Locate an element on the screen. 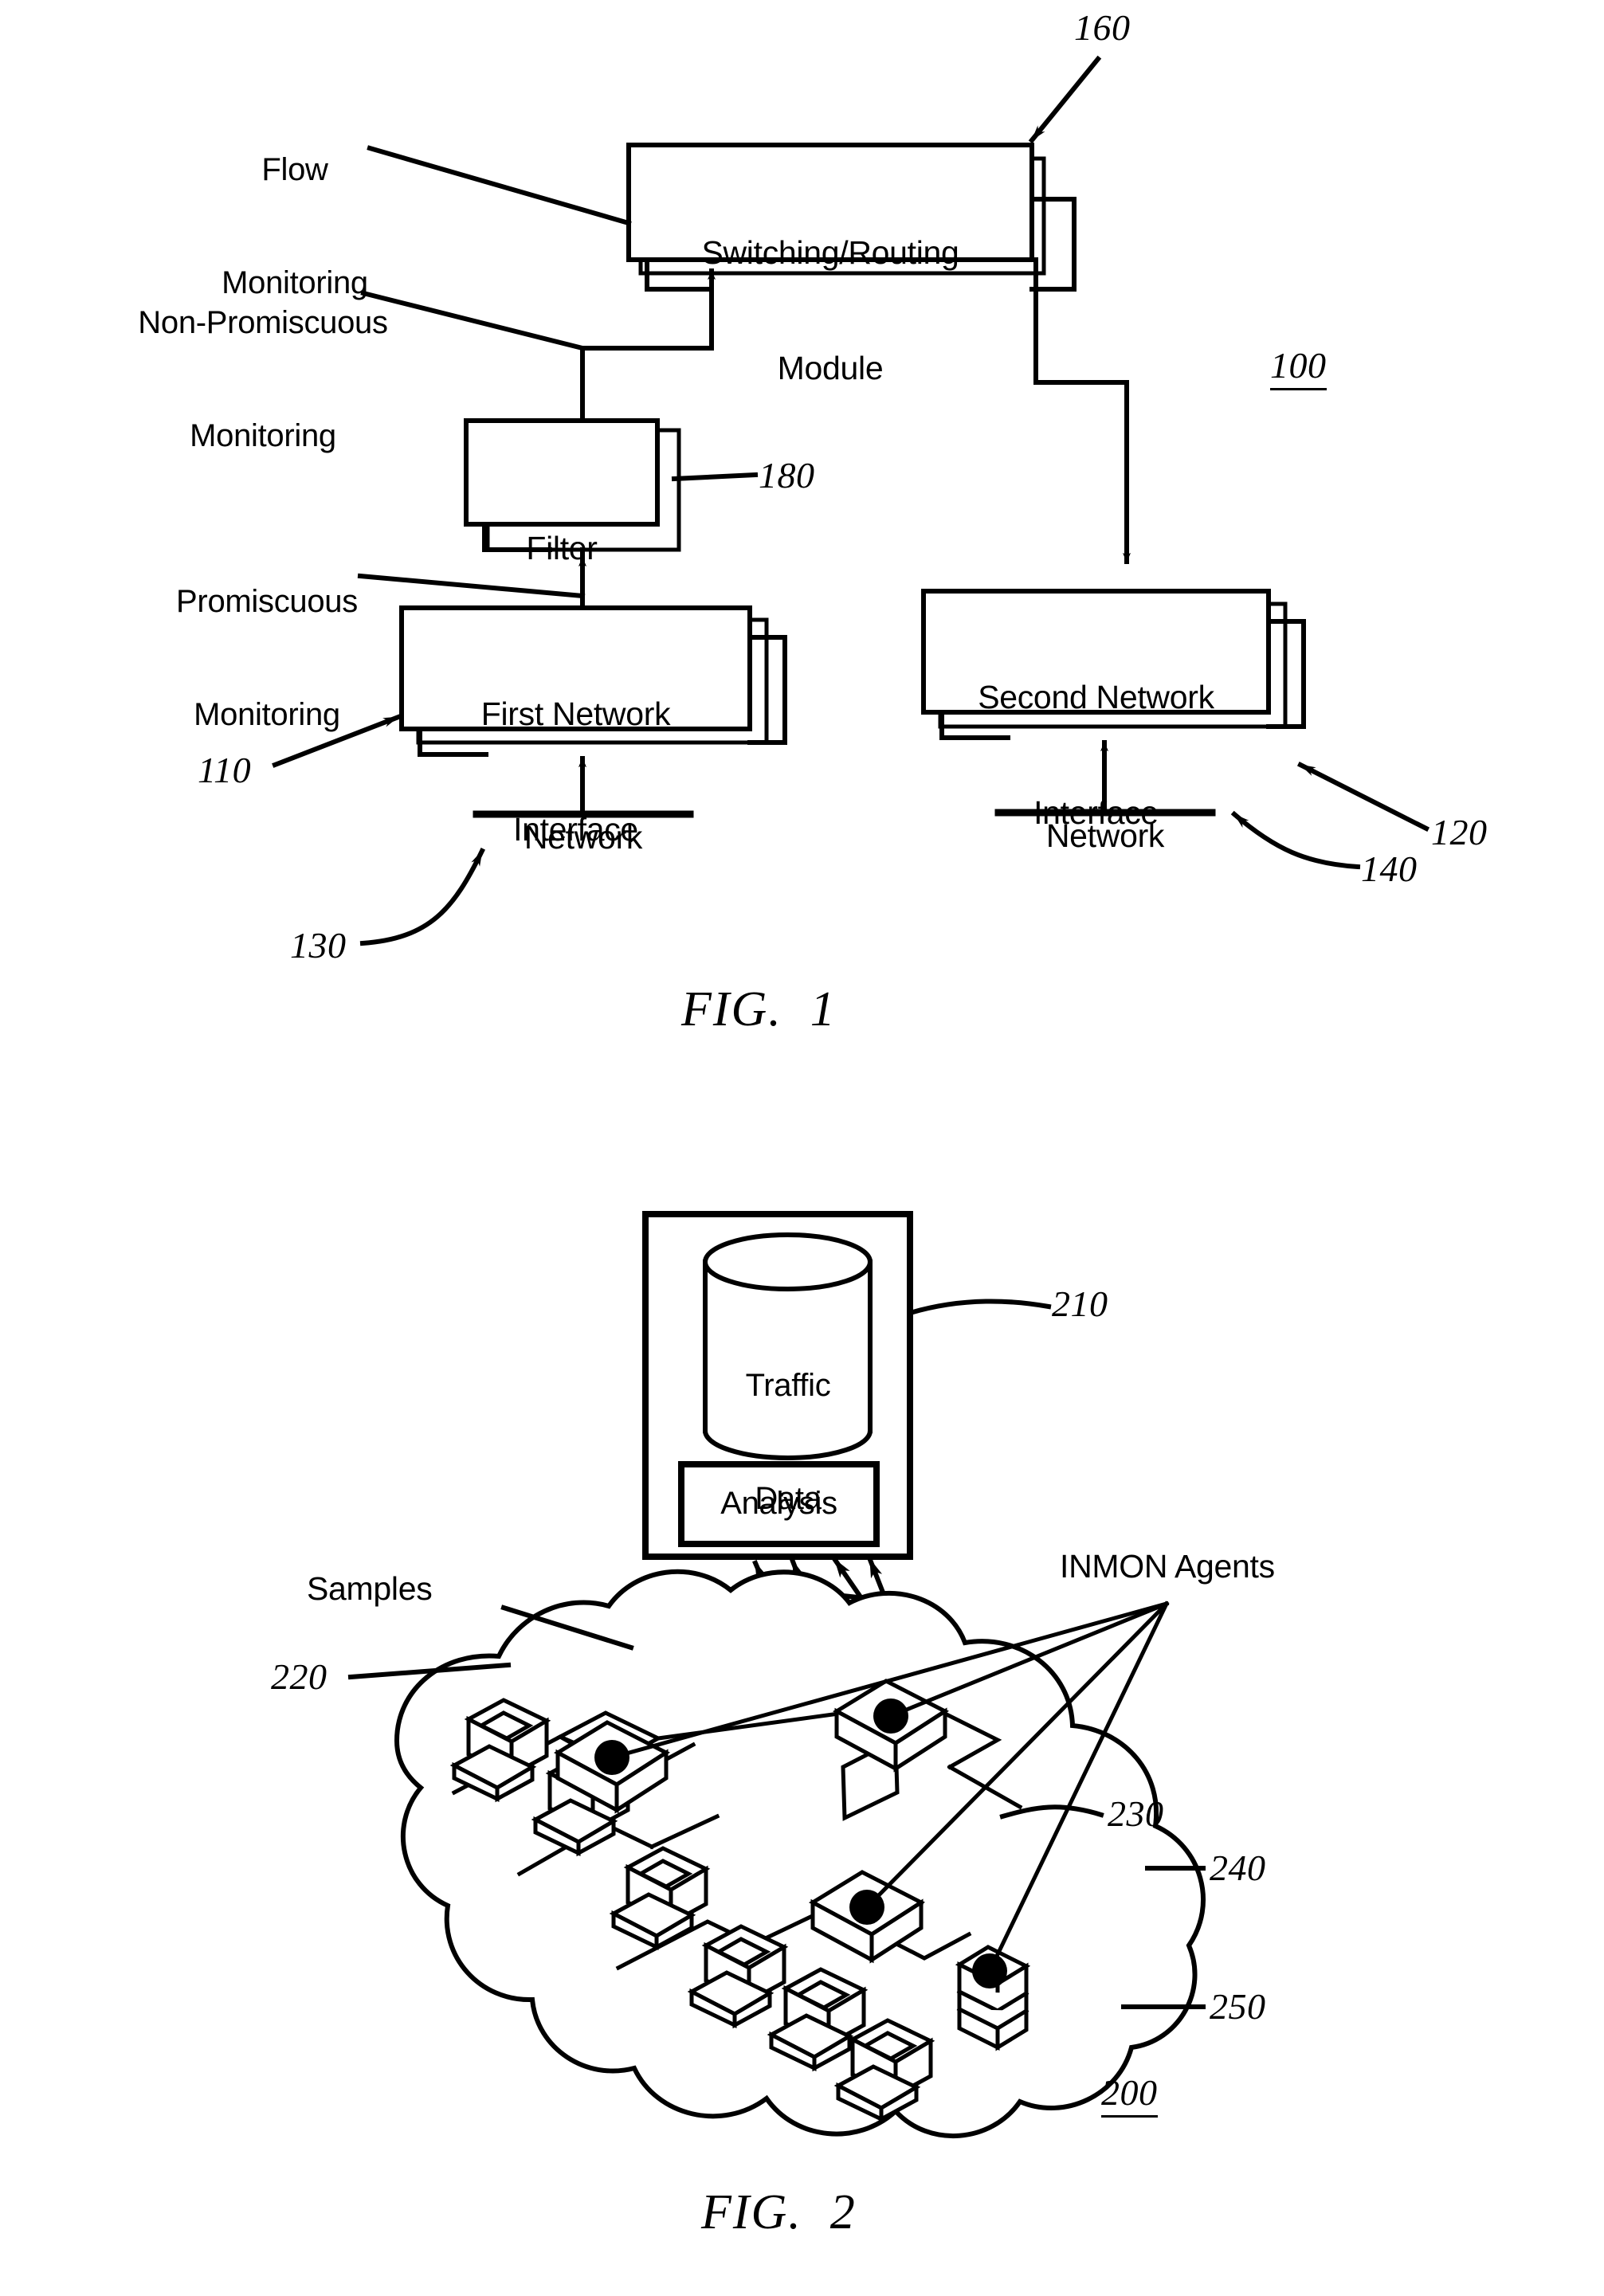 The image size is (1604, 2296). ref-230: 230 is located at coordinates (1136, 1814).